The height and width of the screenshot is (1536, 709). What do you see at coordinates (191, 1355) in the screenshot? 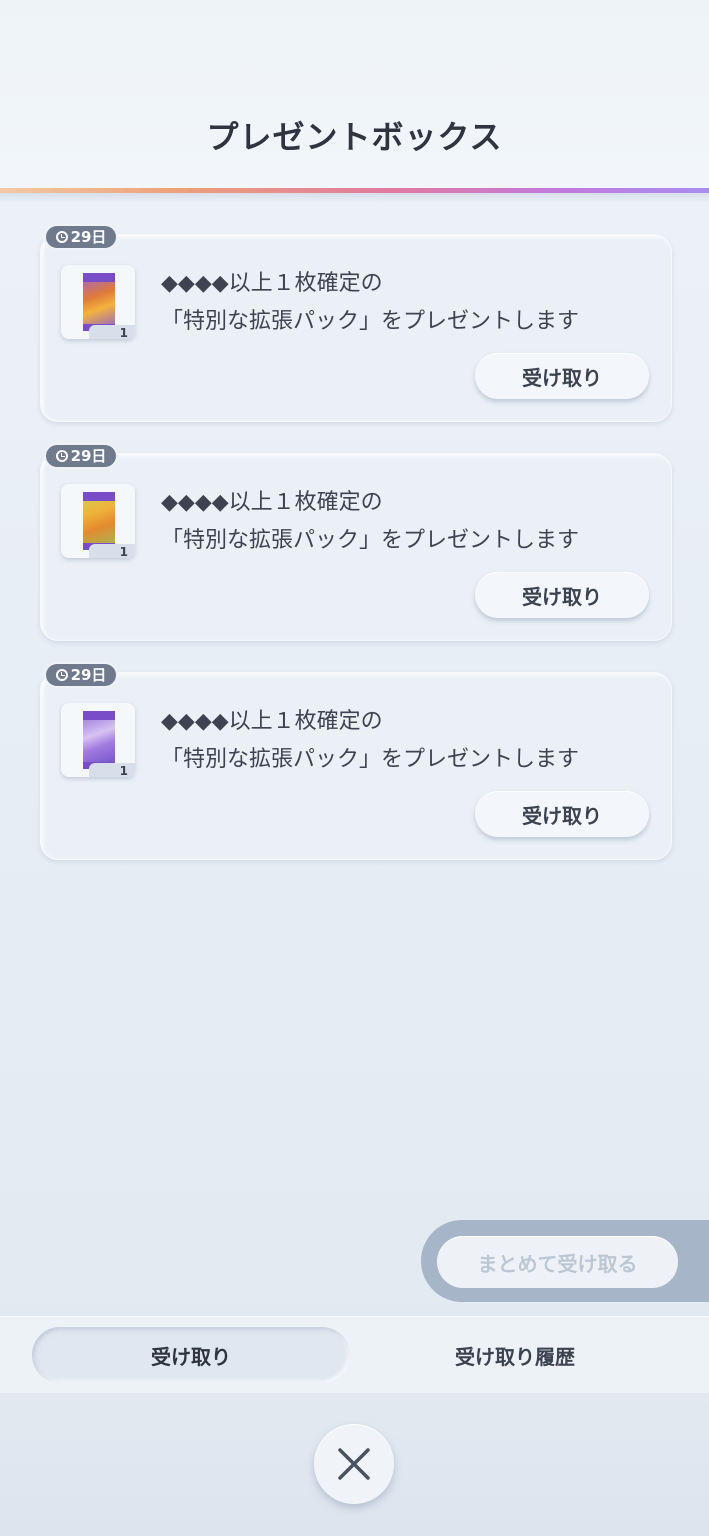
I see `tab-receive: 受け取り` at bounding box center [191, 1355].